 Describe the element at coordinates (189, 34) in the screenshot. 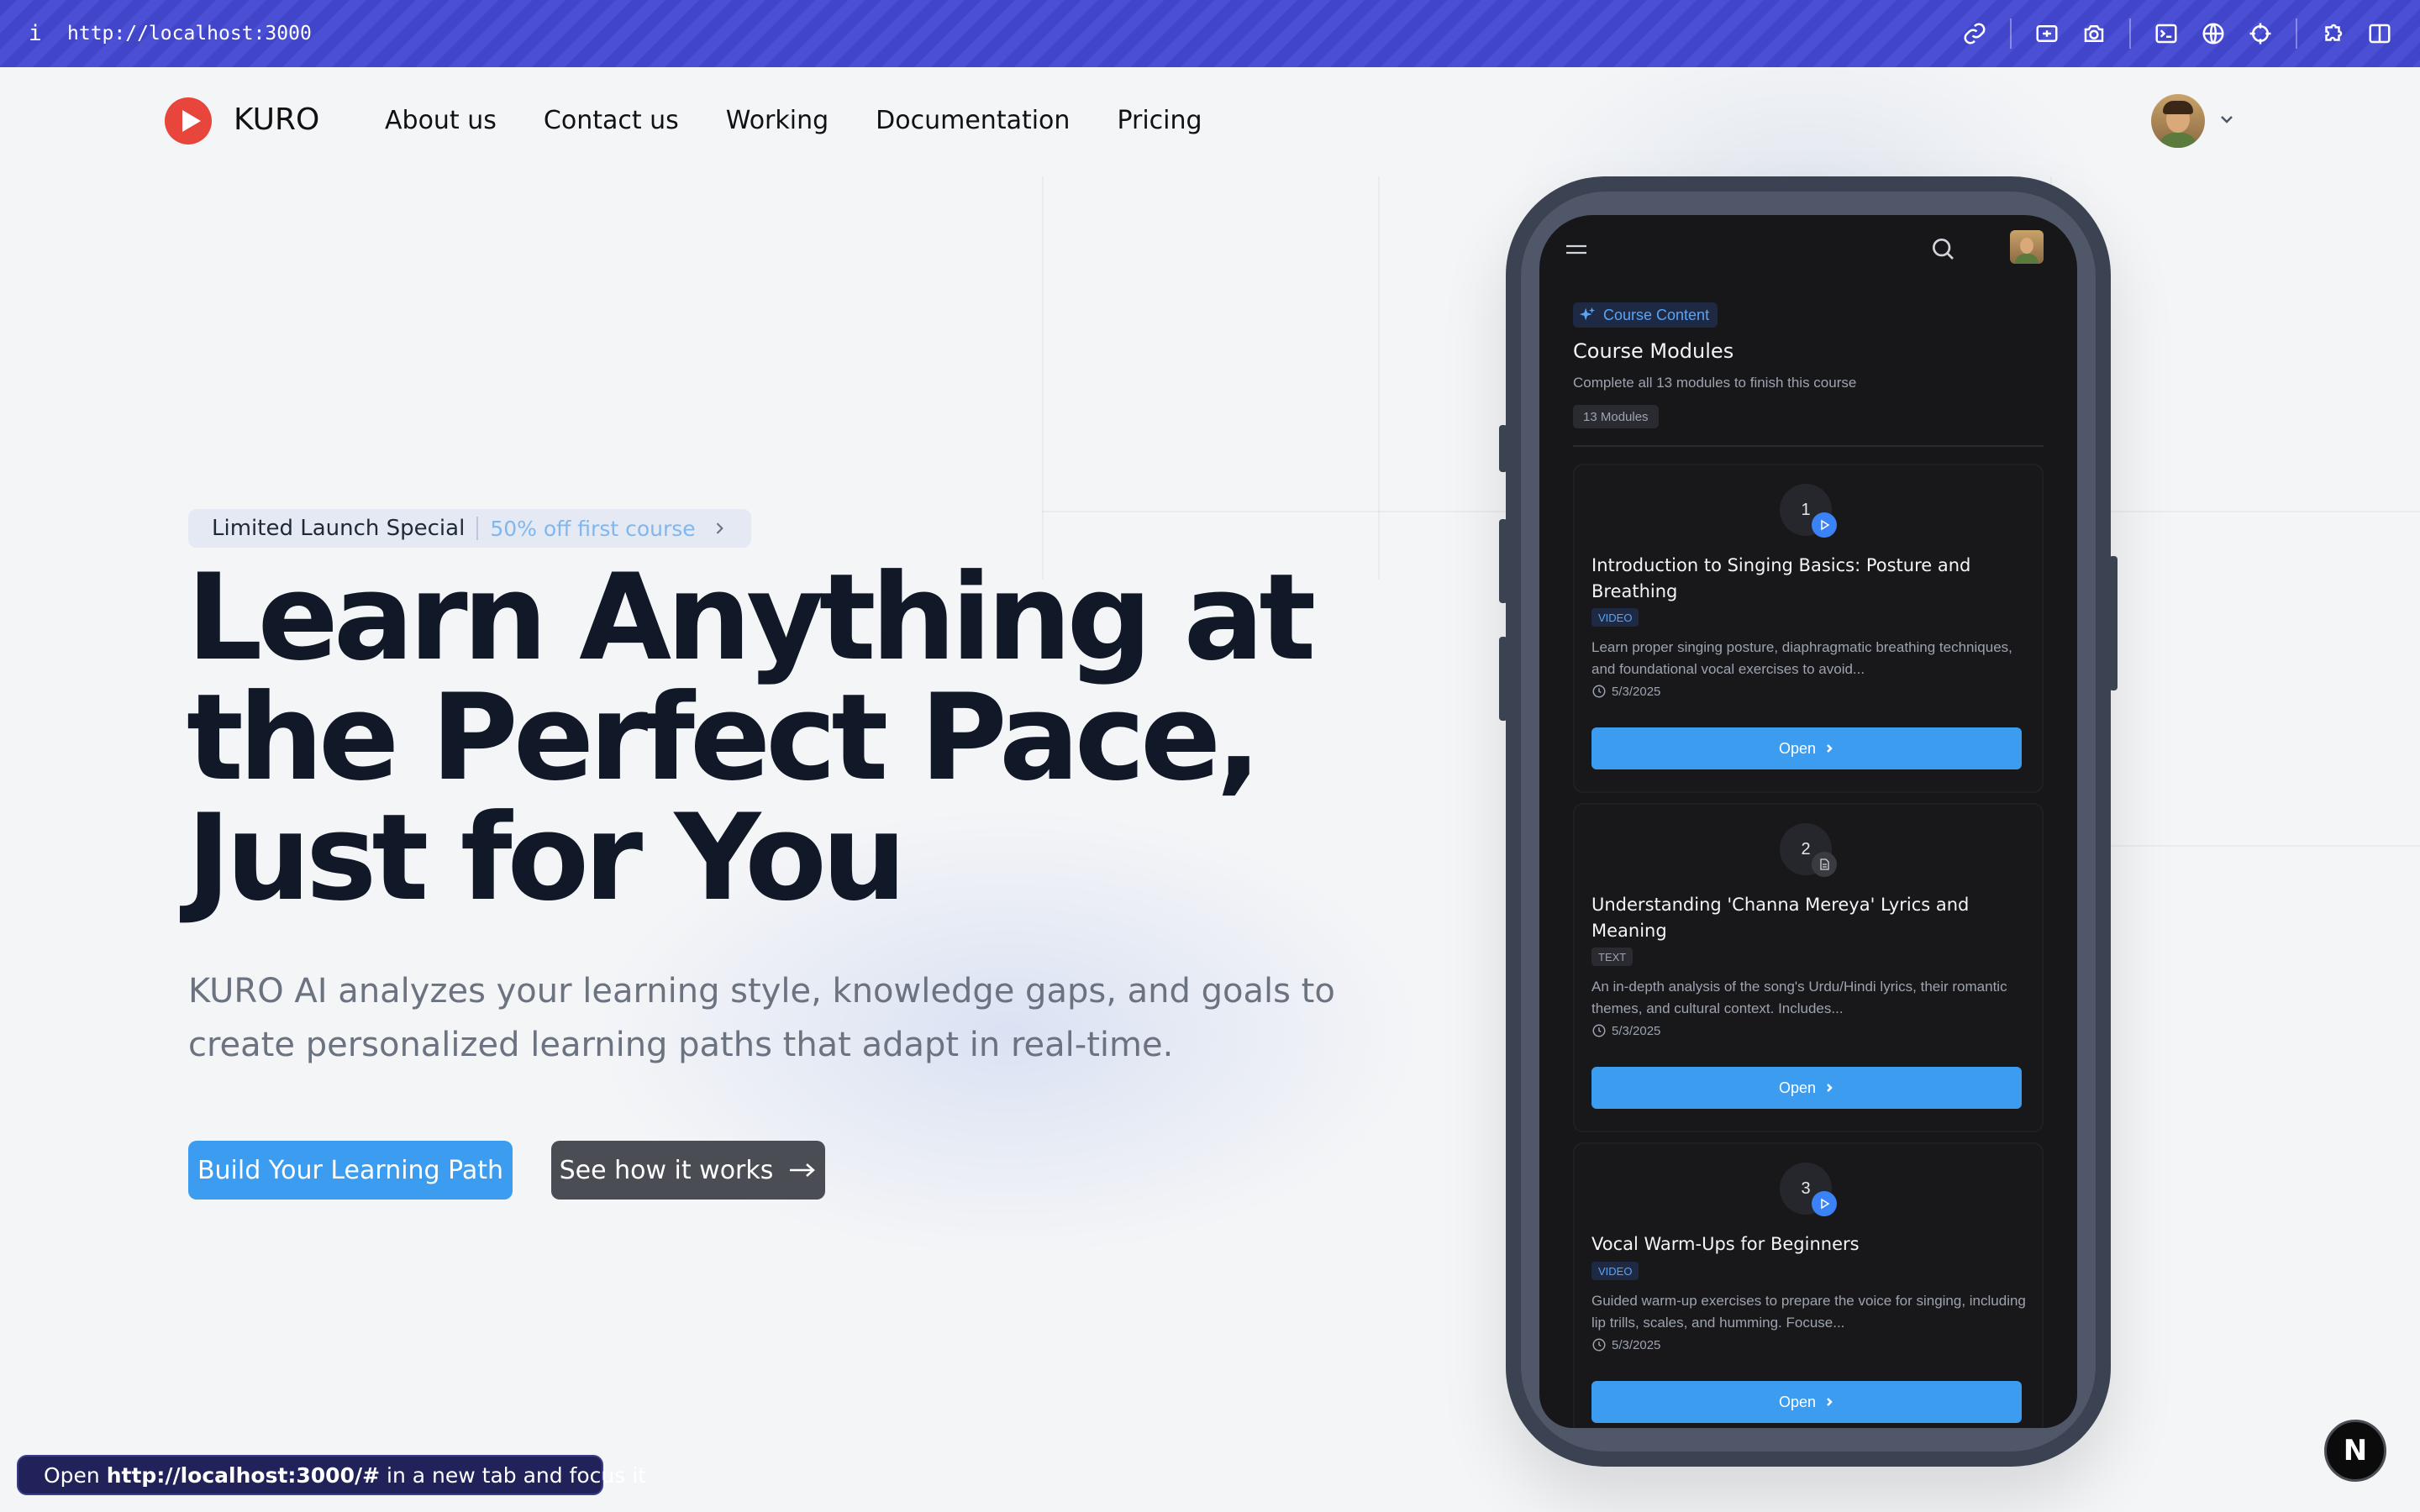

I see `address-bar: http://localhost:3000` at that location.